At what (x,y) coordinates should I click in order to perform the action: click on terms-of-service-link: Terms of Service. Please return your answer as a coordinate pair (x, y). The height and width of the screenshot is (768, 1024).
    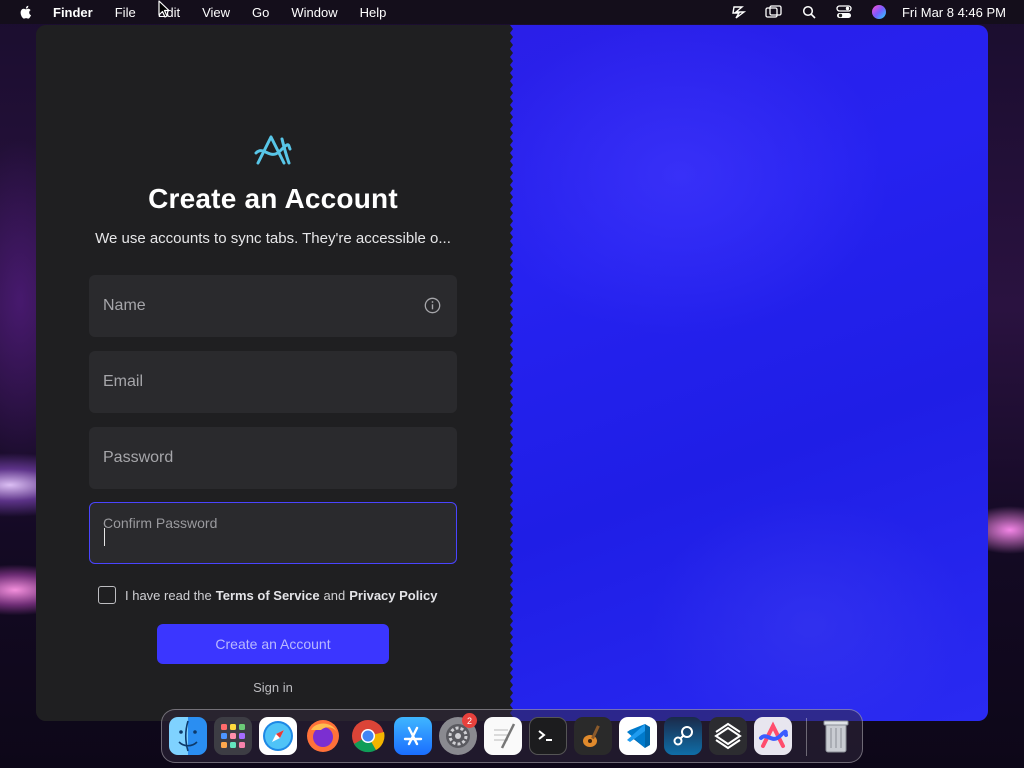
    Looking at the image, I should click on (268, 595).